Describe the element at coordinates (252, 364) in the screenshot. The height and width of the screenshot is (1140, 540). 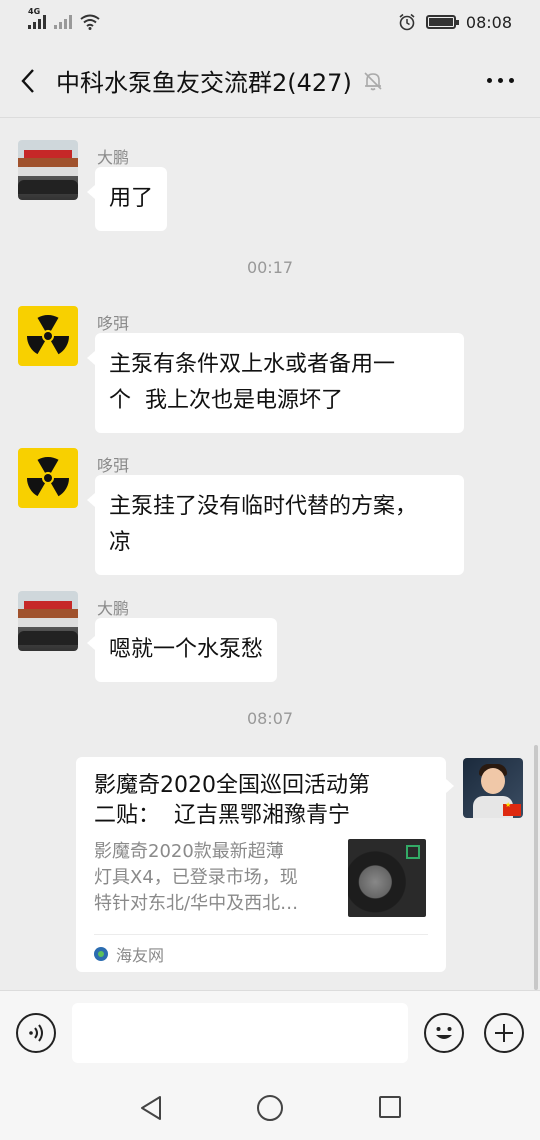
I see `message-line: 主泵有条件双上水或者备用一` at that location.